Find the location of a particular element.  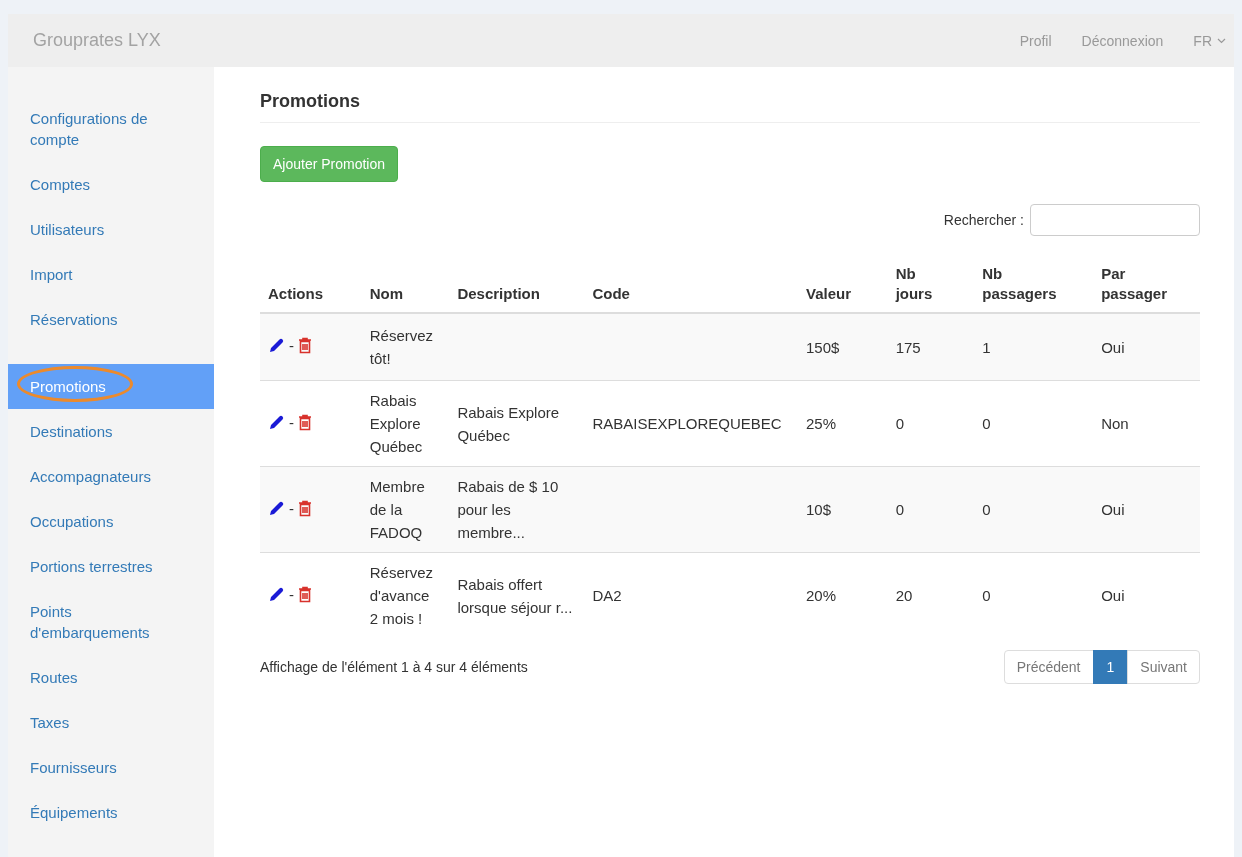

nav-link: Déconnexion is located at coordinates (1122, 40).